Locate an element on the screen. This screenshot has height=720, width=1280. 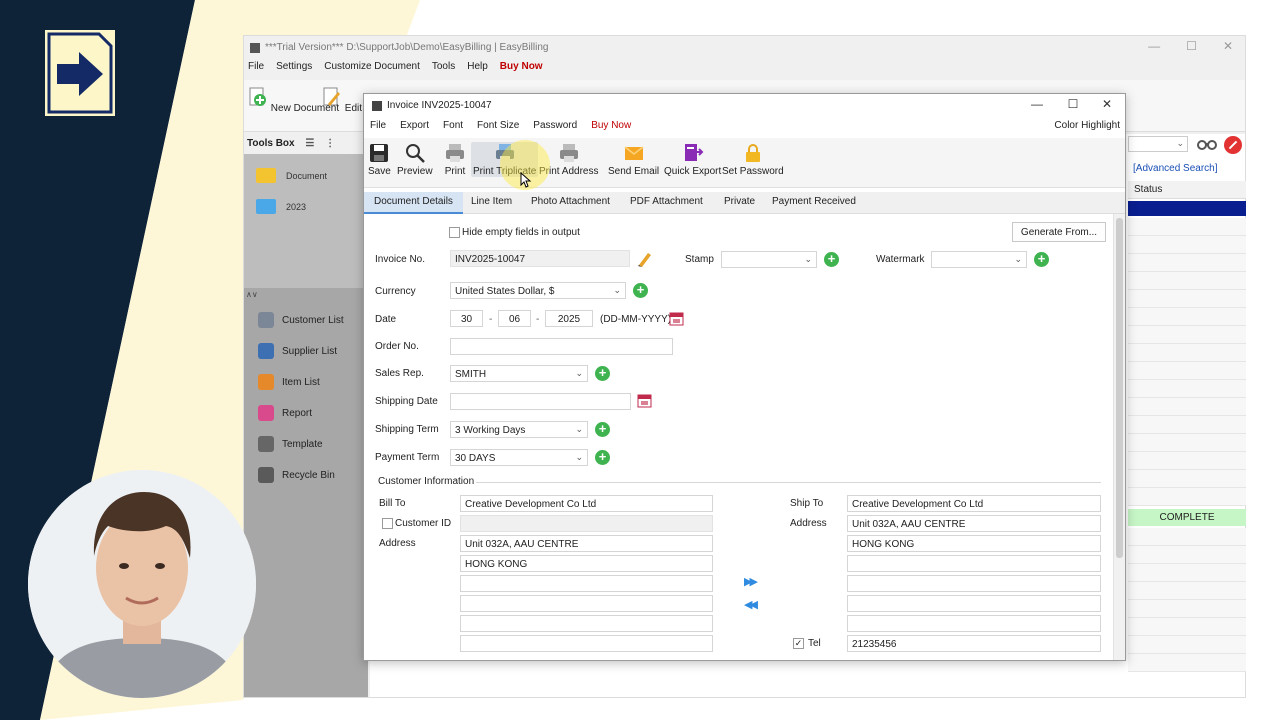
bg-menu-settings: Settings is located at coordinates (294, 66).